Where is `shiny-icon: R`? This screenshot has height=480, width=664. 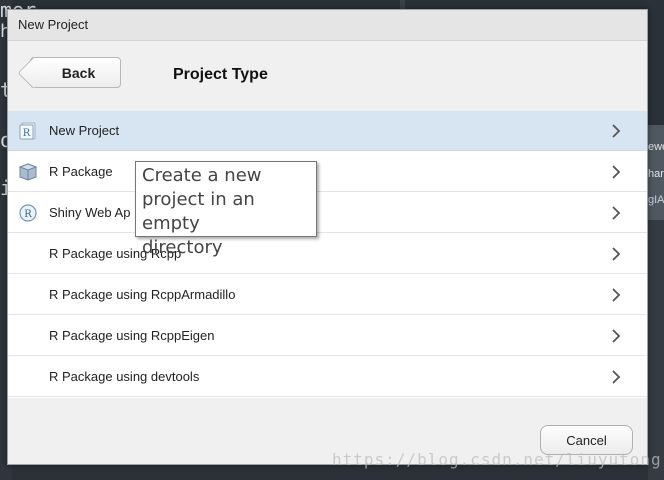 shiny-icon: R is located at coordinates (28, 213).